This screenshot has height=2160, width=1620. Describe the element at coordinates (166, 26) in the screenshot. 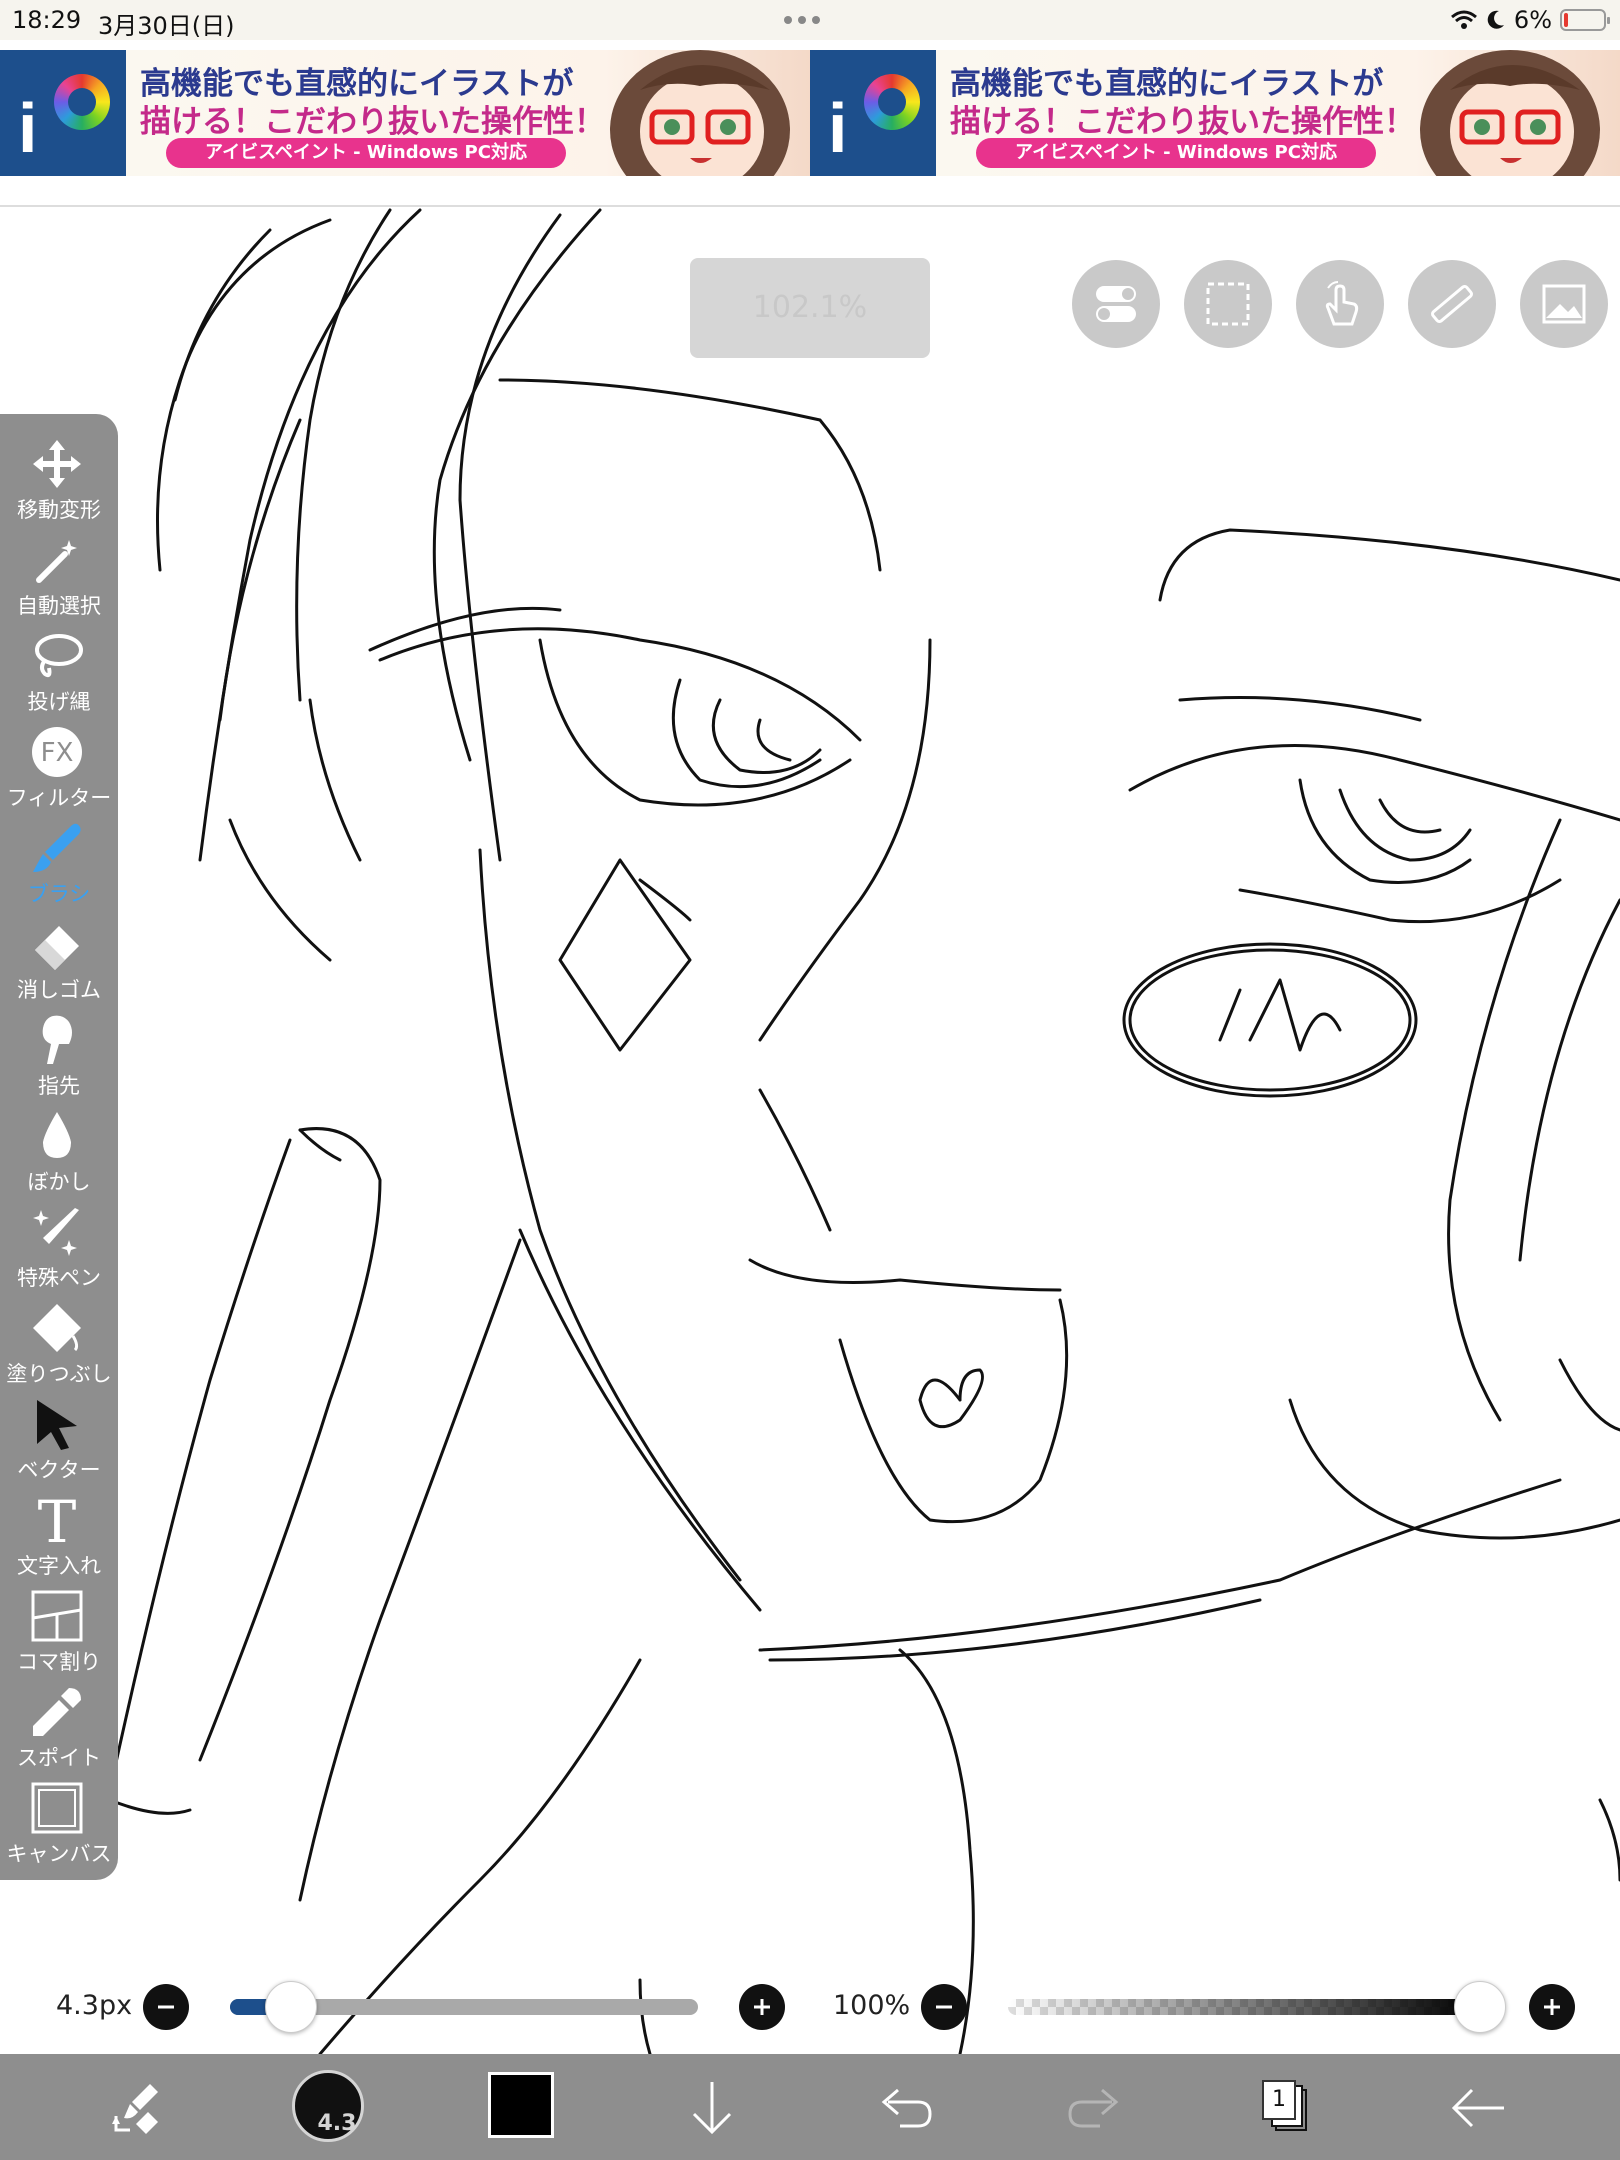

I see `status-date: 3月30日(日)` at that location.